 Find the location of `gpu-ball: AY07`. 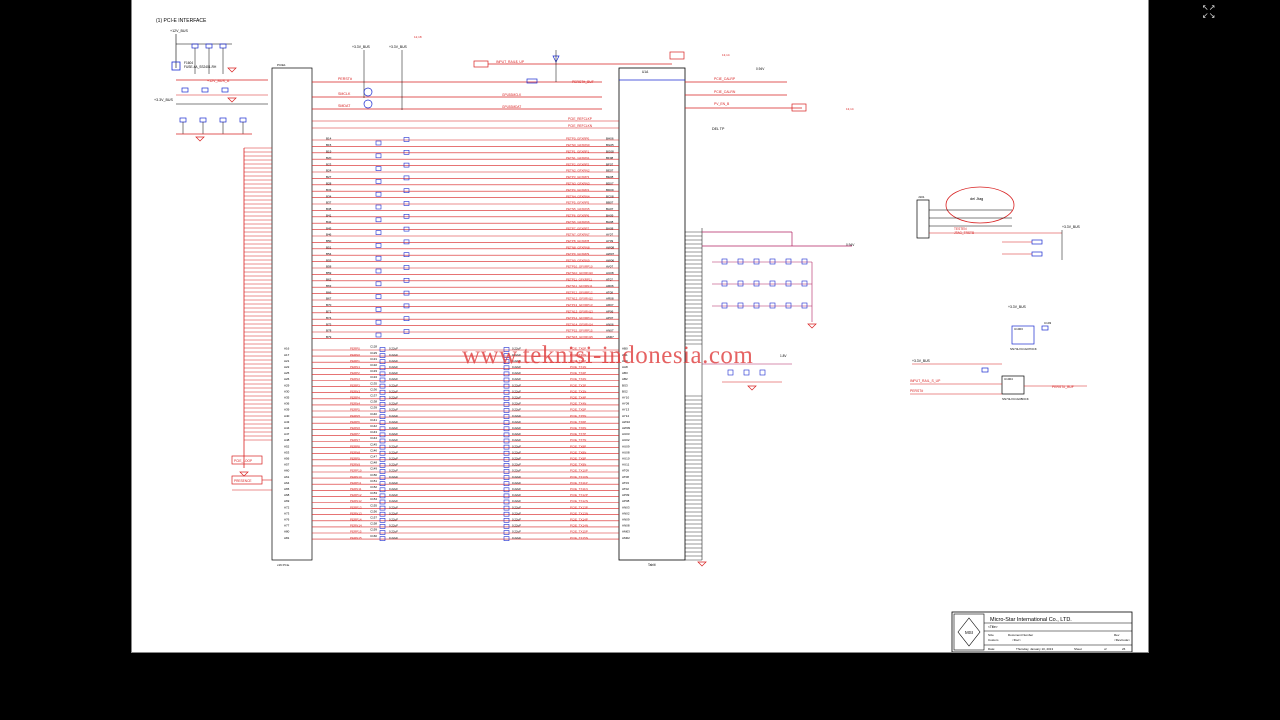

gpu-ball: AY07 is located at coordinates (609, 235).